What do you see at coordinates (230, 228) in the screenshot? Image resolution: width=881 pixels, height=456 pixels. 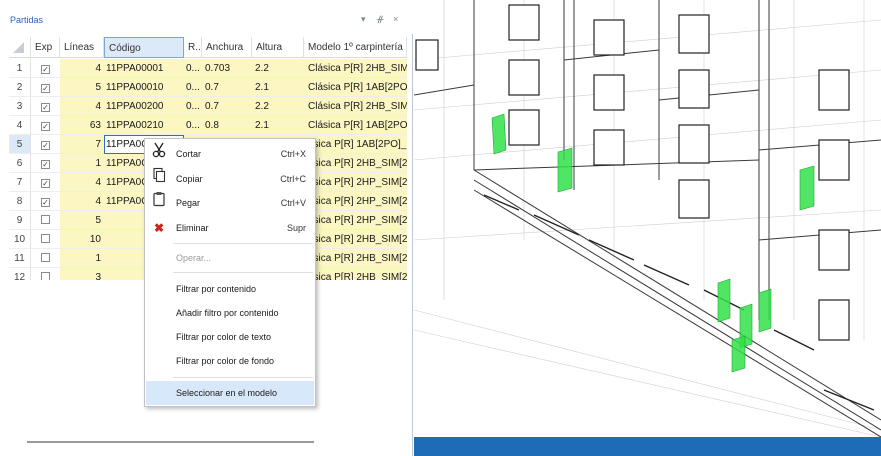 I see `menu-item-delete: ✖ Eliminar Supr` at bounding box center [230, 228].